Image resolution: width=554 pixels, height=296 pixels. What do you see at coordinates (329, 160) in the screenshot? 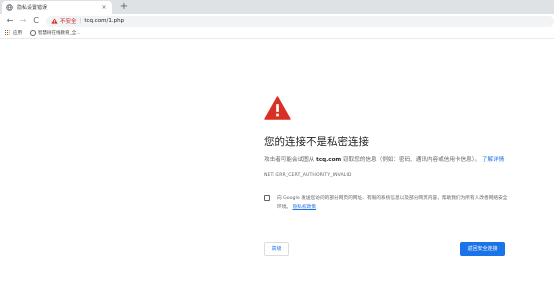
I see `description-domain: tcq.com` at bounding box center [329, 160].